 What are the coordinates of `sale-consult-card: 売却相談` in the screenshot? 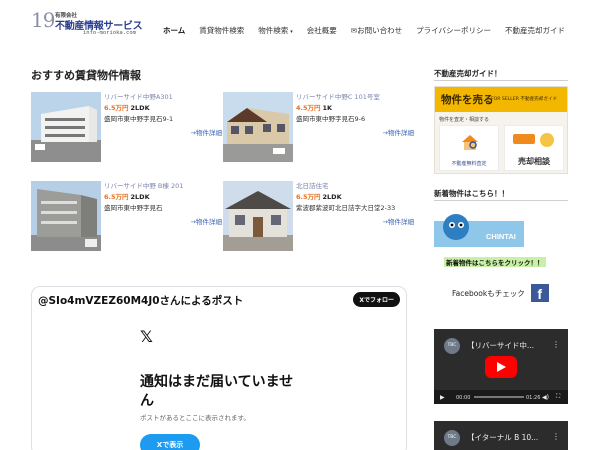 It's located at (534, 148).